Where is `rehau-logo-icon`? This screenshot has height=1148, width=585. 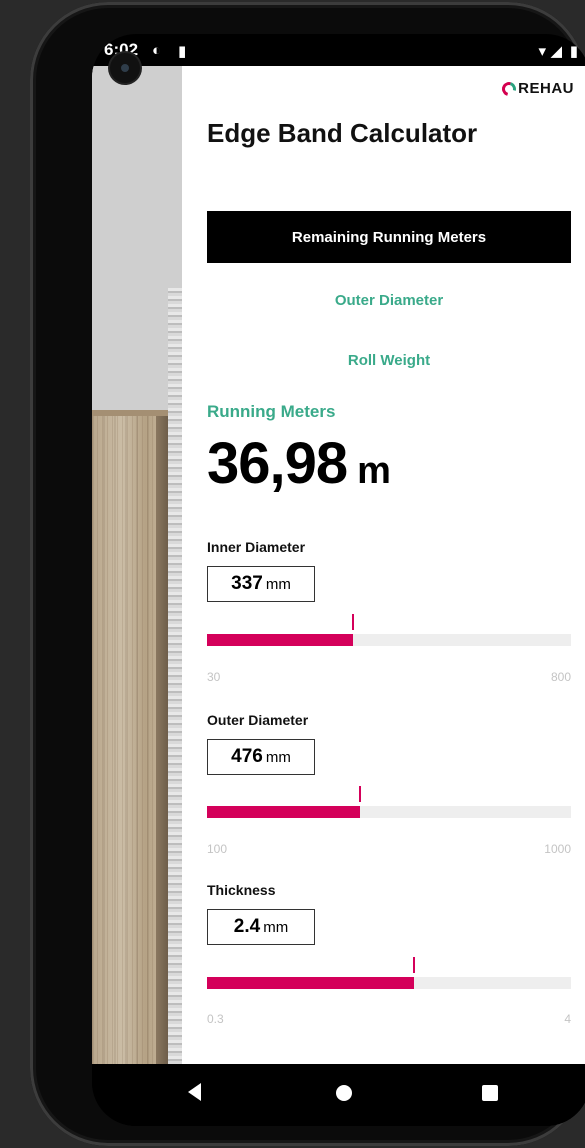
rehau-logo-icon is located at coordinates (509, 88).